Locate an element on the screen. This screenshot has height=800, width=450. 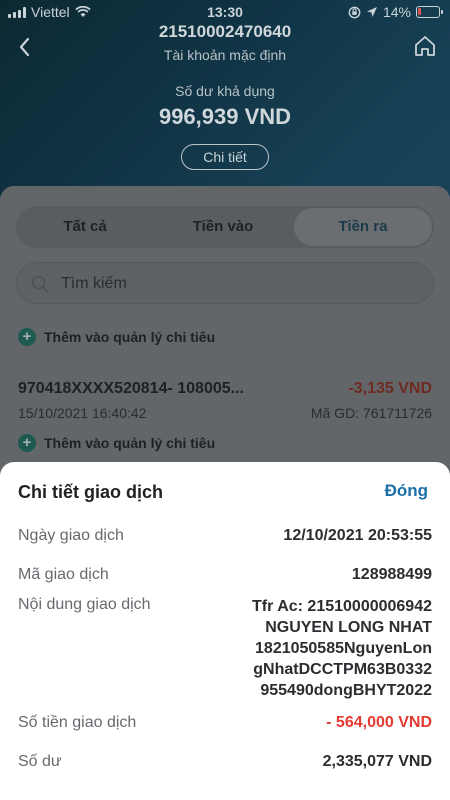
tab-all: Tất cả is located at coordinates (85, 227).